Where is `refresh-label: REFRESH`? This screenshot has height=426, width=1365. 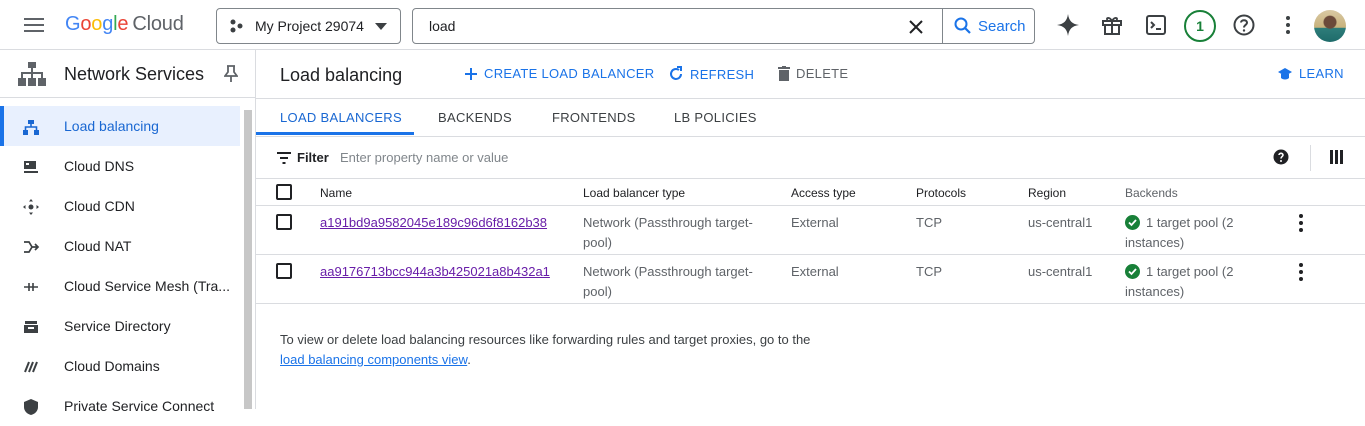
refresh-label: REFRESH is located at coordinates (722, 74).